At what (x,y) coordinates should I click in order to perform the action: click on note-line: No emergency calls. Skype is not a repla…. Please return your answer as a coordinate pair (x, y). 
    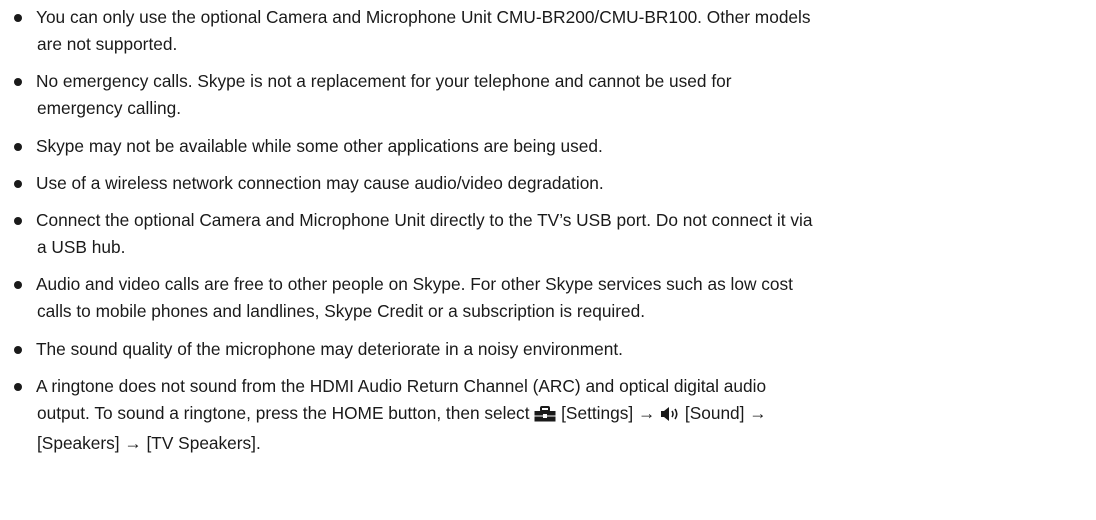
    Looking at the image, I should click on (384, 81).